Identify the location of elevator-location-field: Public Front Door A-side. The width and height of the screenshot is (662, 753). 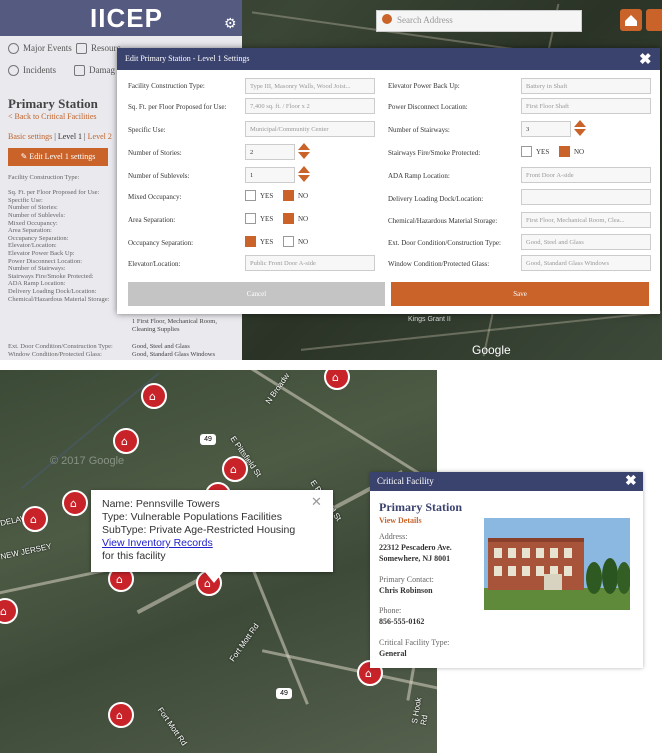
(310, 263).